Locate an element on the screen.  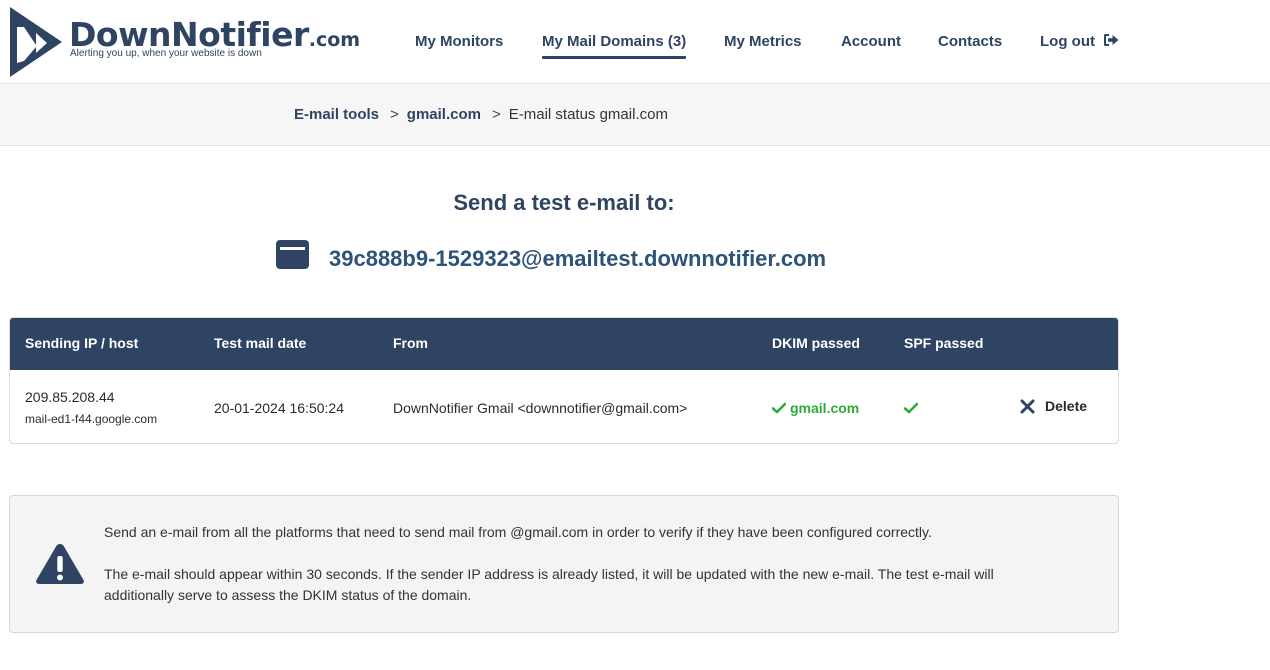
send-test-email-title: Send a test e-mail to: is located at coordinates (564, 202).